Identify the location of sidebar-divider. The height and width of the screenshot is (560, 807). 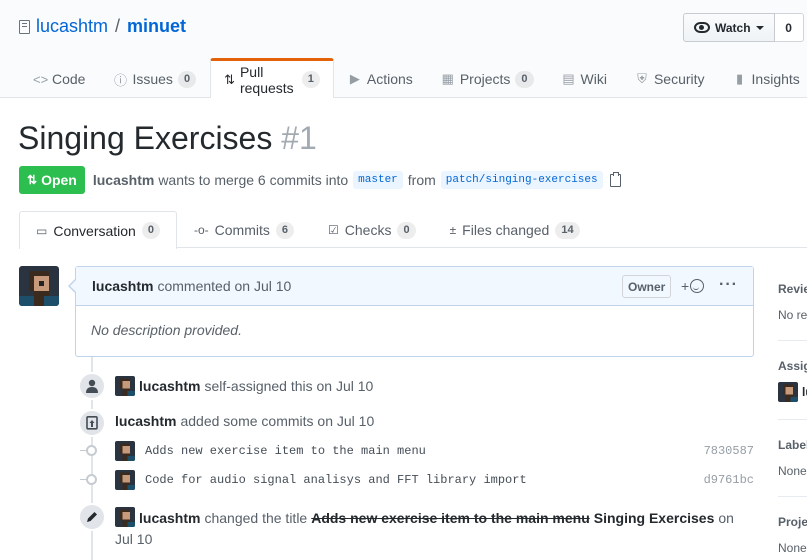
(792, 419).